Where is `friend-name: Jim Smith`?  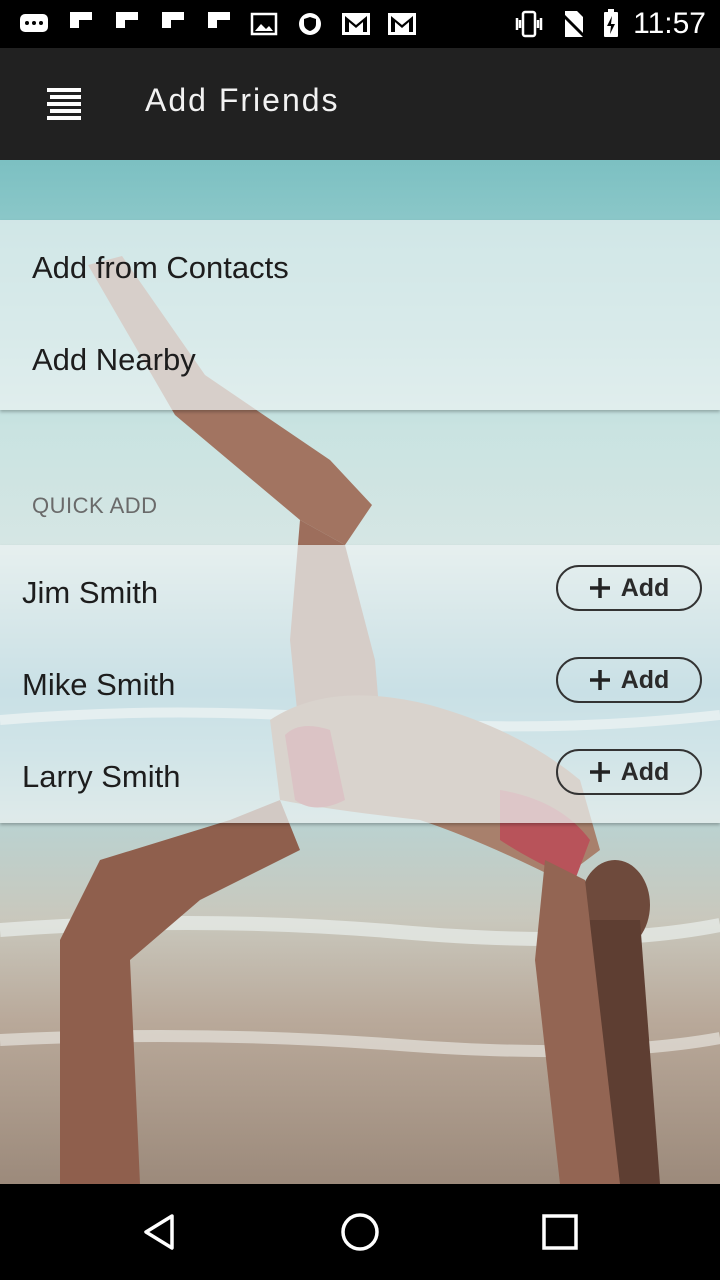
friend-name: Jim Smith is located at coordinates (90, 592).